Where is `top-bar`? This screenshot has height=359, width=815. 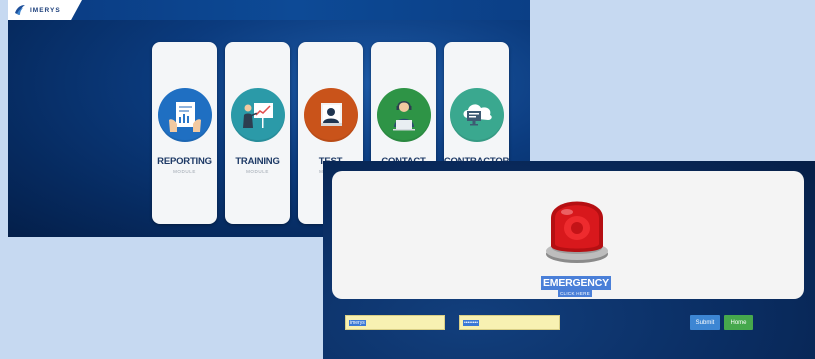
top-bar is located at coordinates (269, 10).